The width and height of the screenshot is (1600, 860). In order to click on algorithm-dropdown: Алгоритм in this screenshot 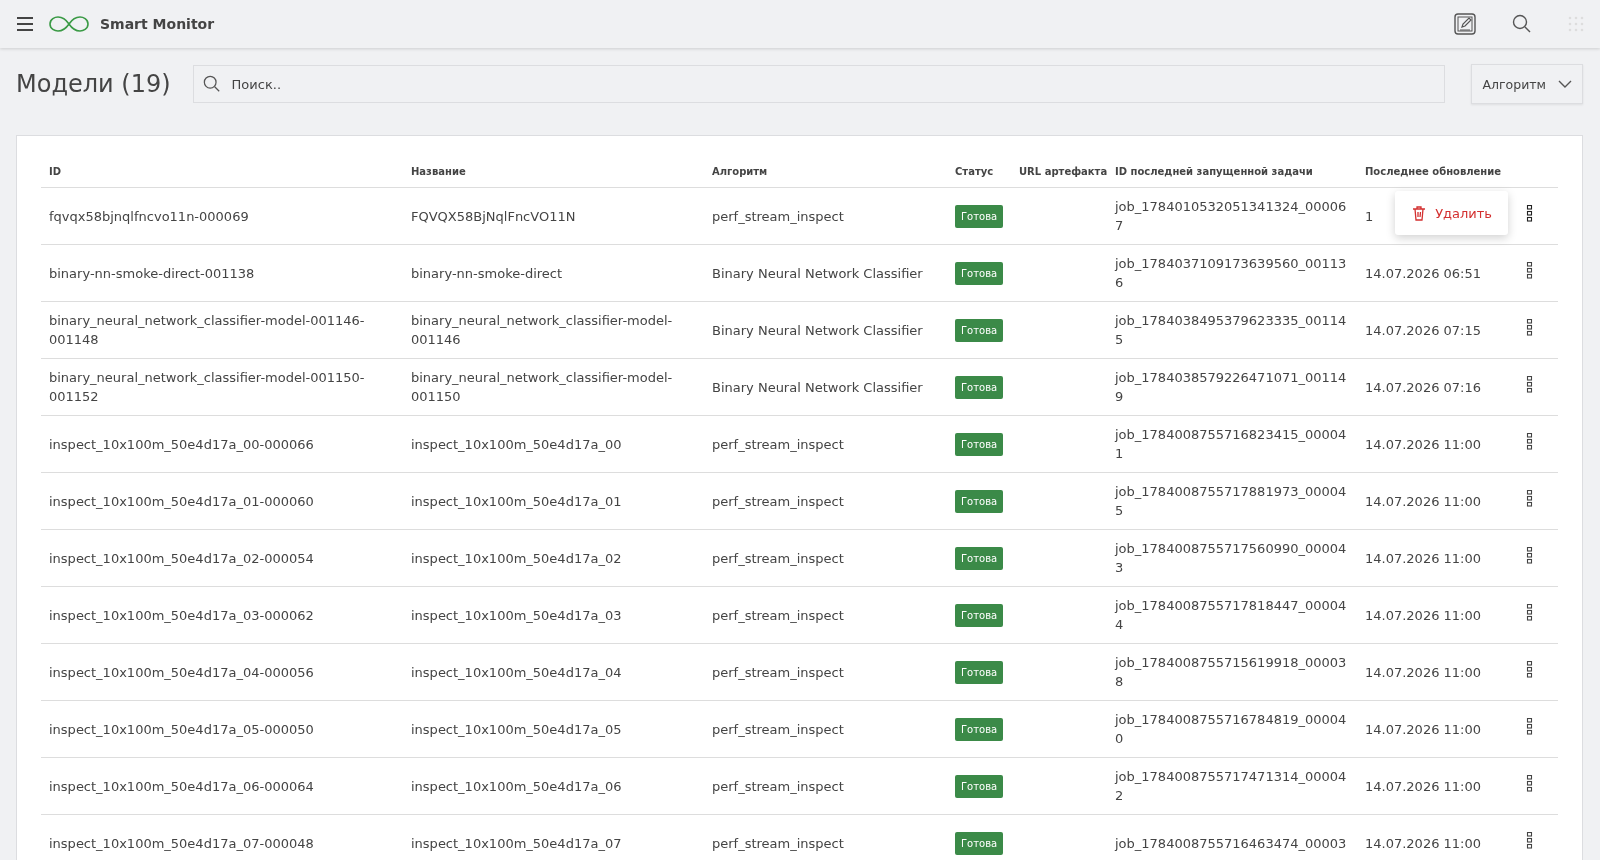, I will do `click(1527, 84)`.